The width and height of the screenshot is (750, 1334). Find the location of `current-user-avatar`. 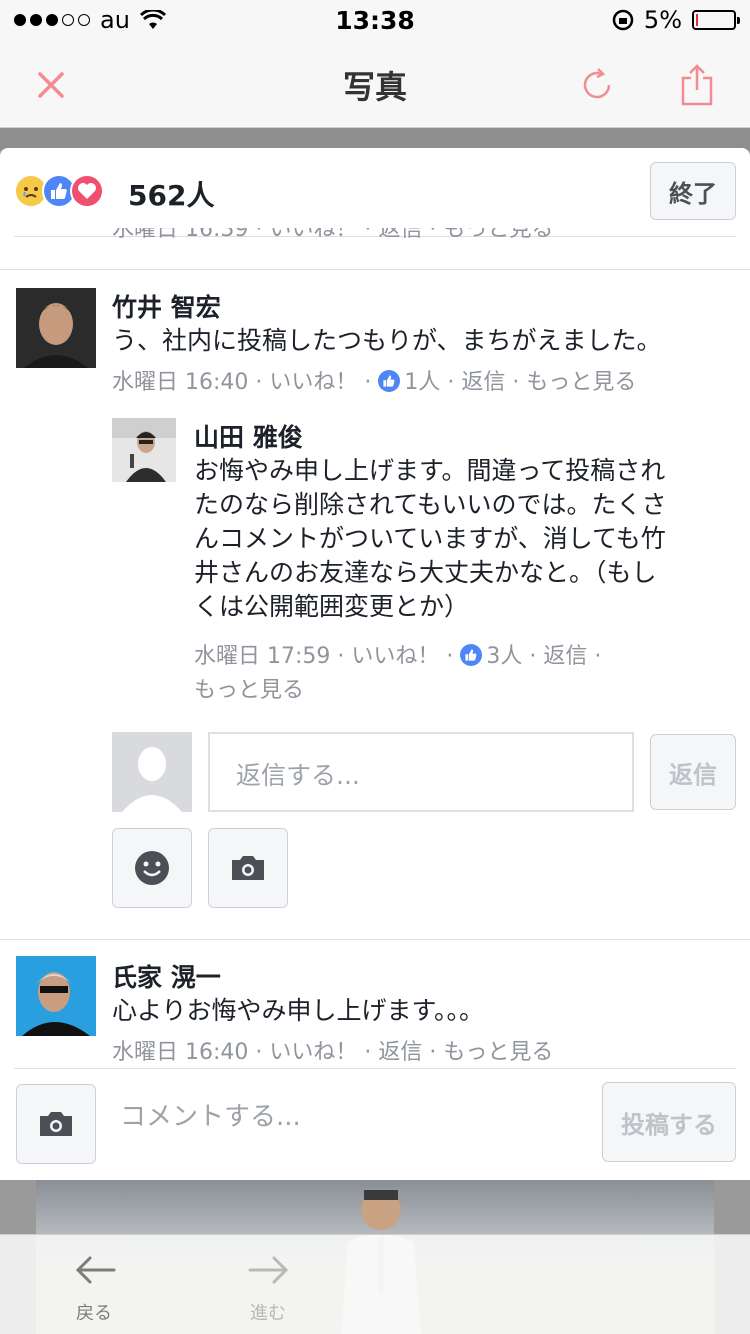

current-user-avatar is located at coordinates (152, 772).